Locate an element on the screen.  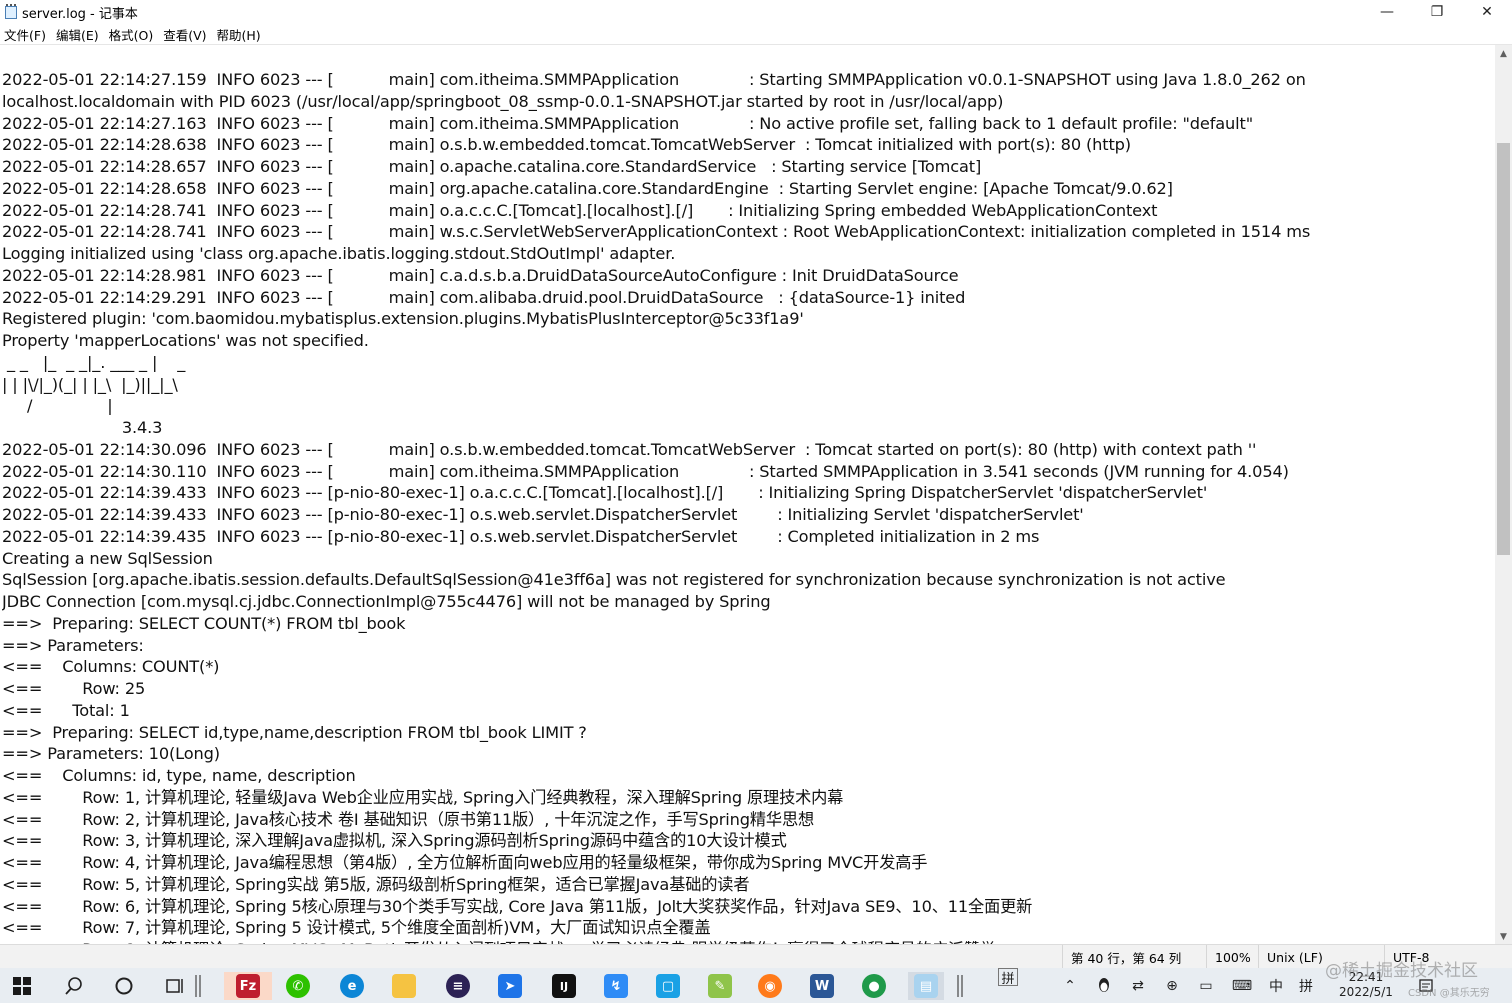
input-language: 中 is located at coordinates (1276, 986).